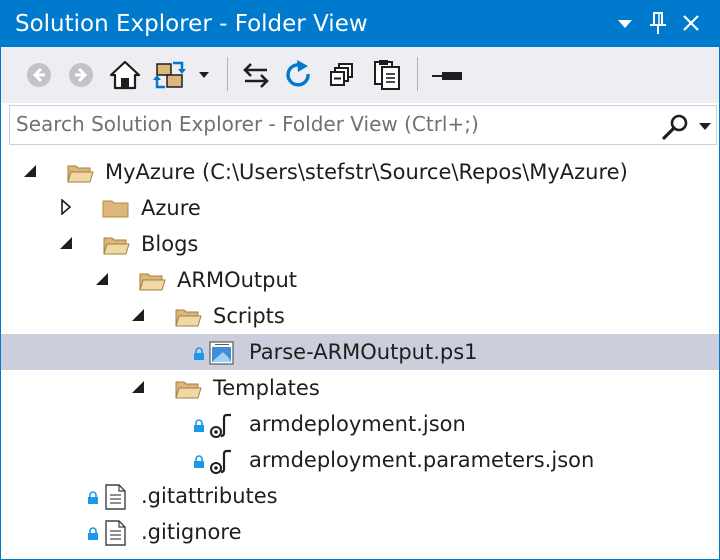 Image resolution: width=720 pixels, height=560 pixels. What do you see at coordinates (360, 316) in the screenshot?
I see `tree-item-scripts: Scripts` at bounding box center [360, 316].